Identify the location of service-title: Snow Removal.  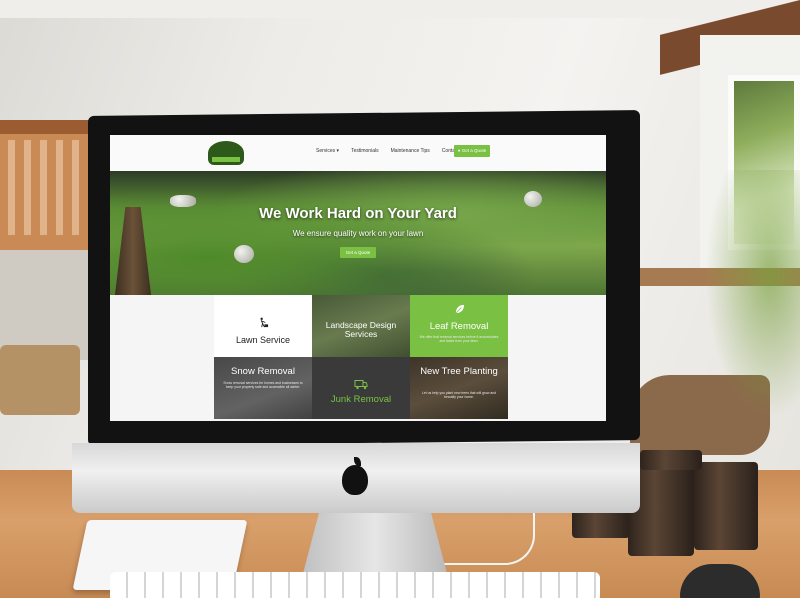
(263, 371).